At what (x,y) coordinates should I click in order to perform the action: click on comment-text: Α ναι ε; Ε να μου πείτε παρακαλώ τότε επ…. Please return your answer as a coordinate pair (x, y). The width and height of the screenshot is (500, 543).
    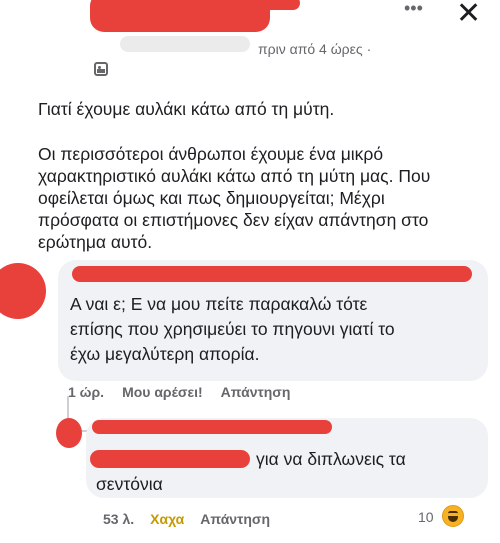
    Looking at the image, I should click on (232, 329).